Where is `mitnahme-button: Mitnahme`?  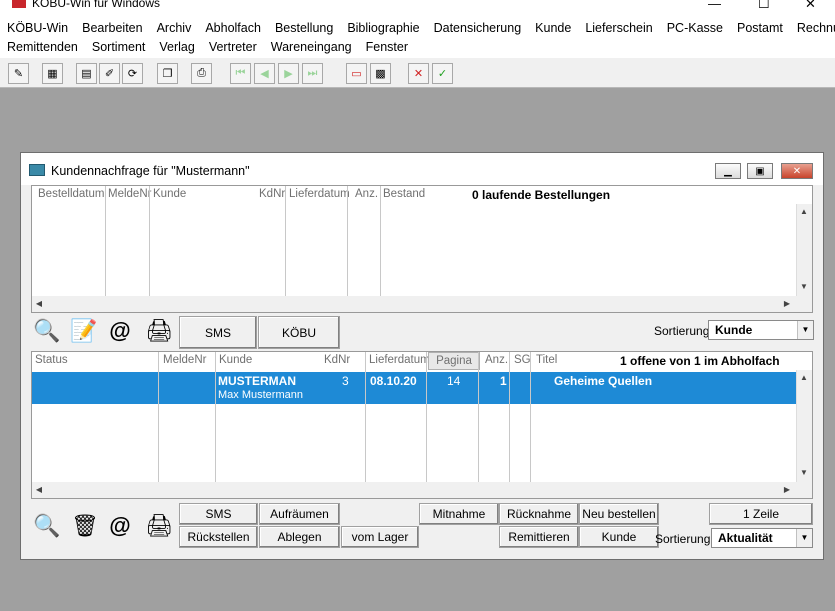
mitnahme-button: Mitnahme is located at coordinates (459, 514).